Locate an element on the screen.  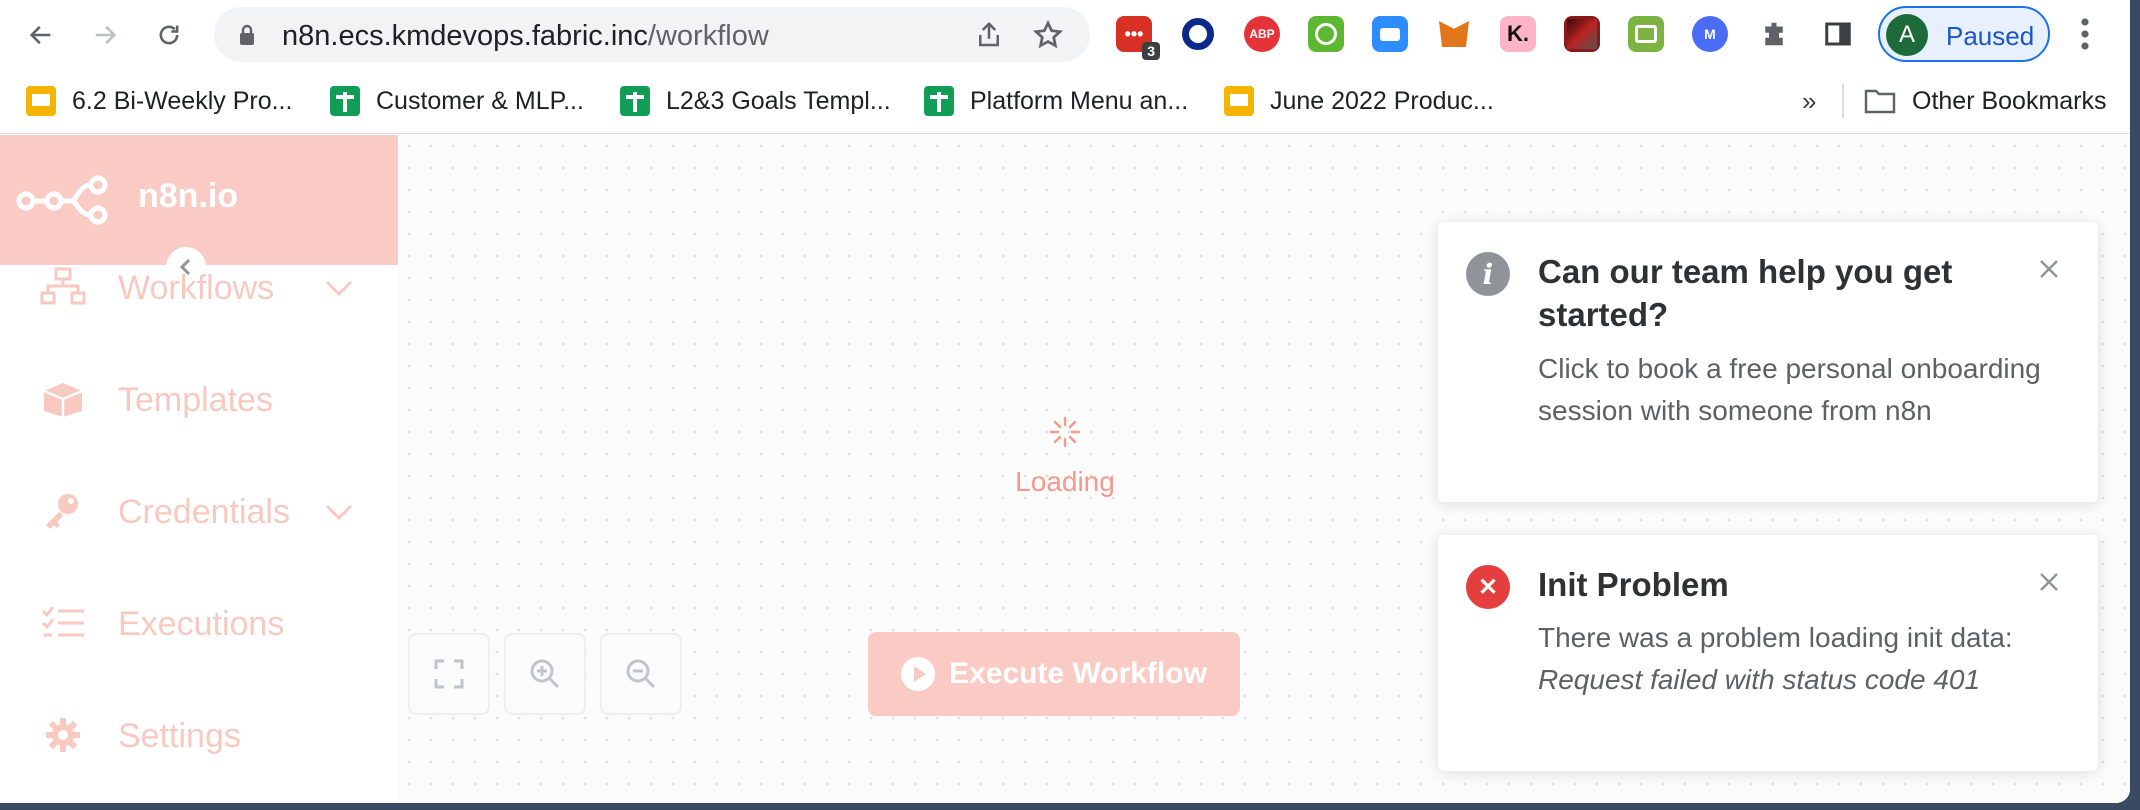
extension-klarna: K. is located at coordinates (1518, 34).